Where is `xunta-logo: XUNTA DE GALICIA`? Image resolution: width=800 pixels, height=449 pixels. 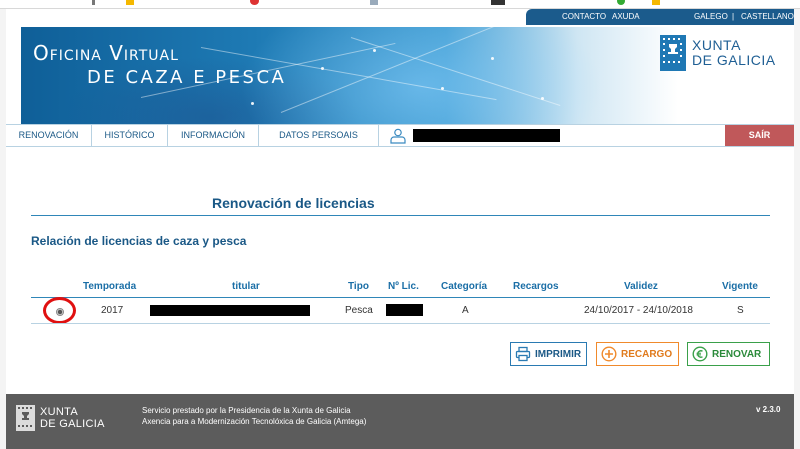
xunta-logo: XUNTA DE GALICIA is located at coordinates (725, 53).